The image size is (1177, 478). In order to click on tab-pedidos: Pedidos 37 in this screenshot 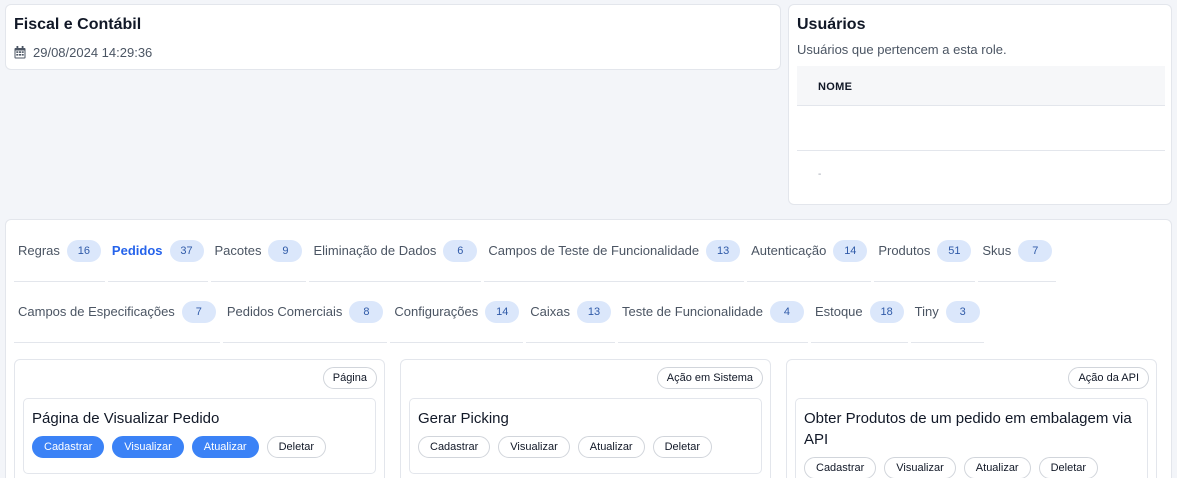, I will do `click(157, 251)`.